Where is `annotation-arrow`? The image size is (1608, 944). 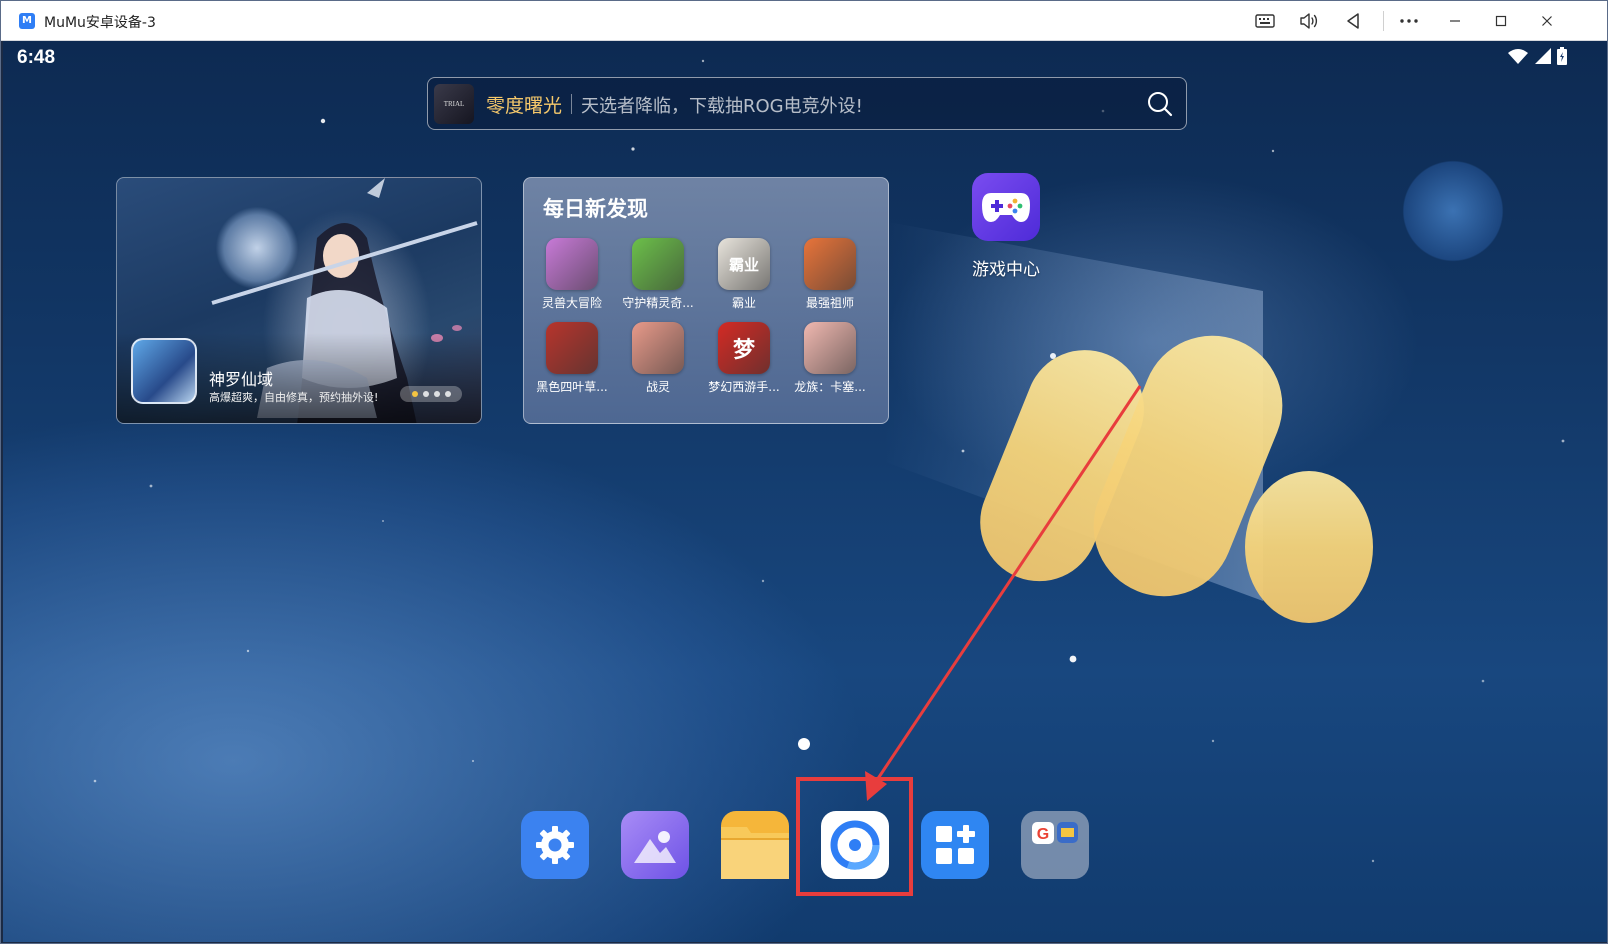
annotation-arrow is located at coordinates (1003, 593).